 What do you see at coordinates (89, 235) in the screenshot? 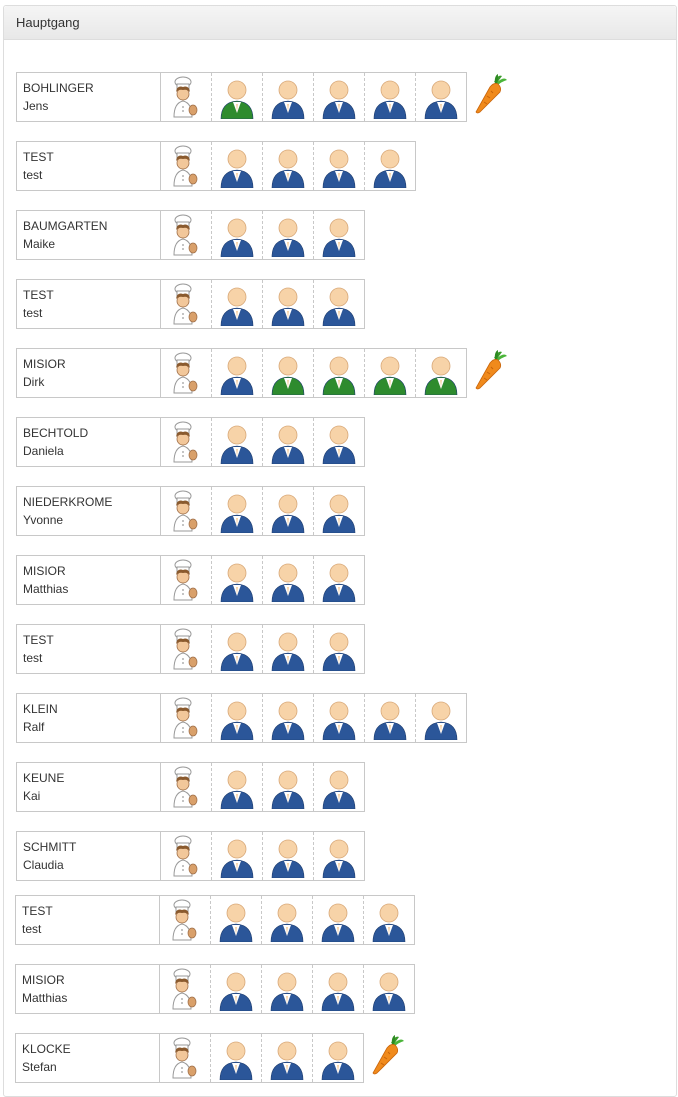
I see `guest-name-box: BAUMGARTEN Maike` at bounding box center [89, 235].